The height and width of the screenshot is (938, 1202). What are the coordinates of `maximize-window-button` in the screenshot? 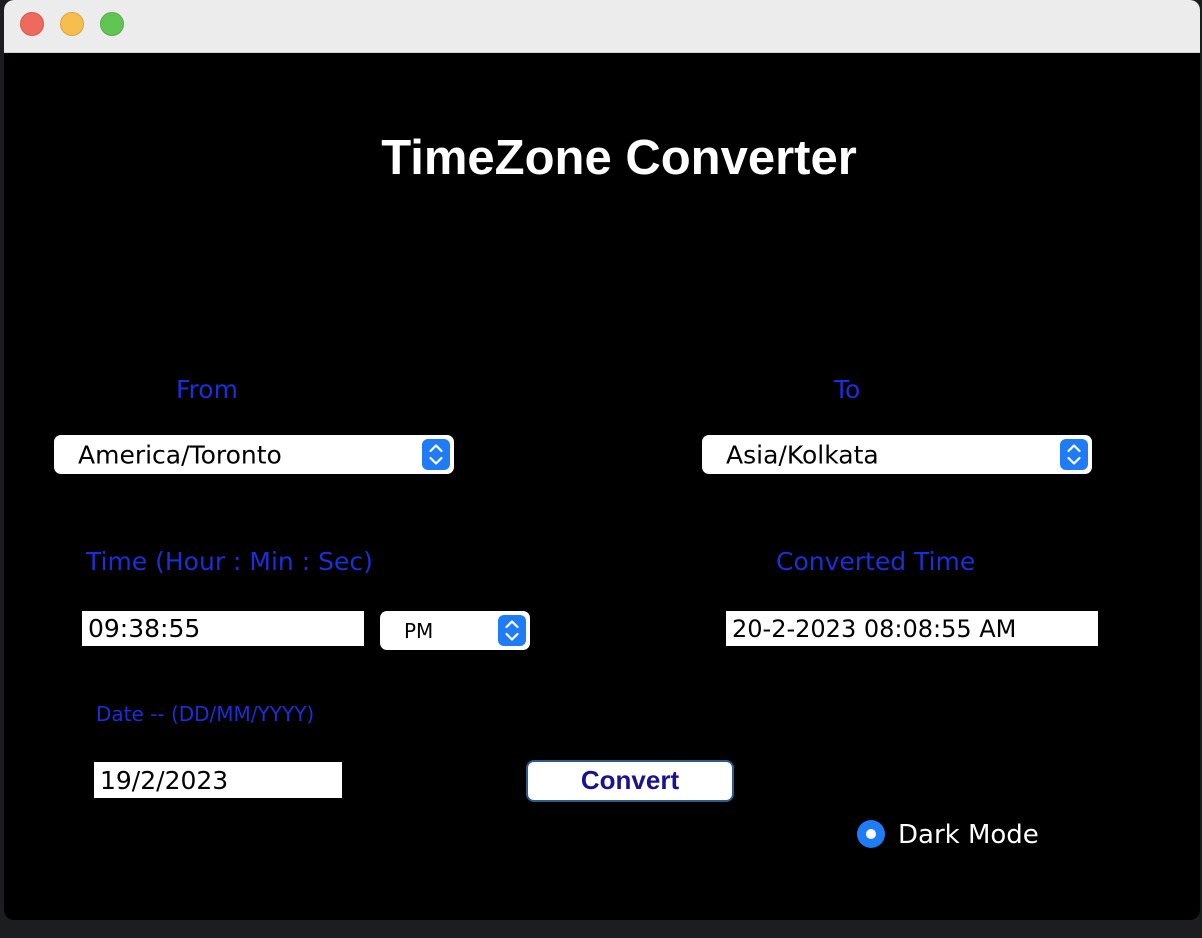 It's located at (112, 24).